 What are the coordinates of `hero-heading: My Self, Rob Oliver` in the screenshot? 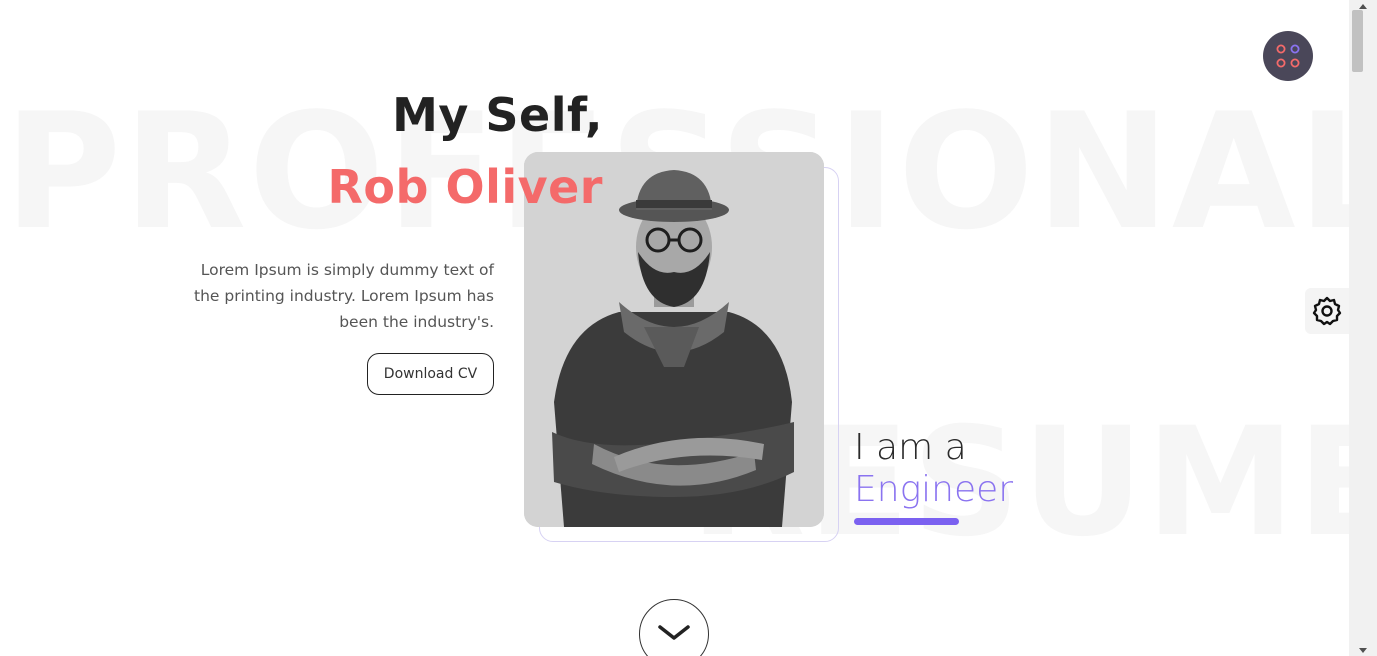 It's located at (465, 151).